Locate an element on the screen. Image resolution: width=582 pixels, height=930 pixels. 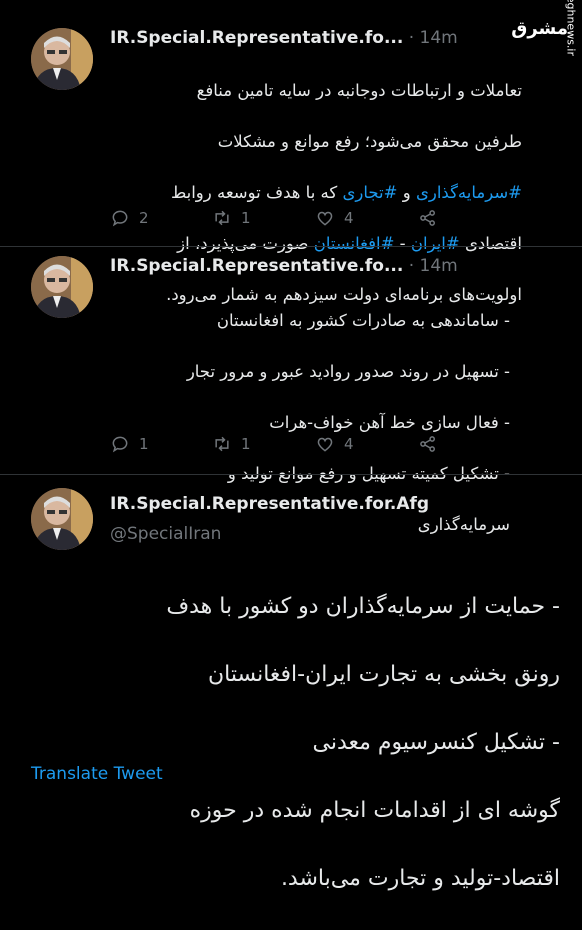
hashtag-link: #تجاری is located at coordinates (370, 192).